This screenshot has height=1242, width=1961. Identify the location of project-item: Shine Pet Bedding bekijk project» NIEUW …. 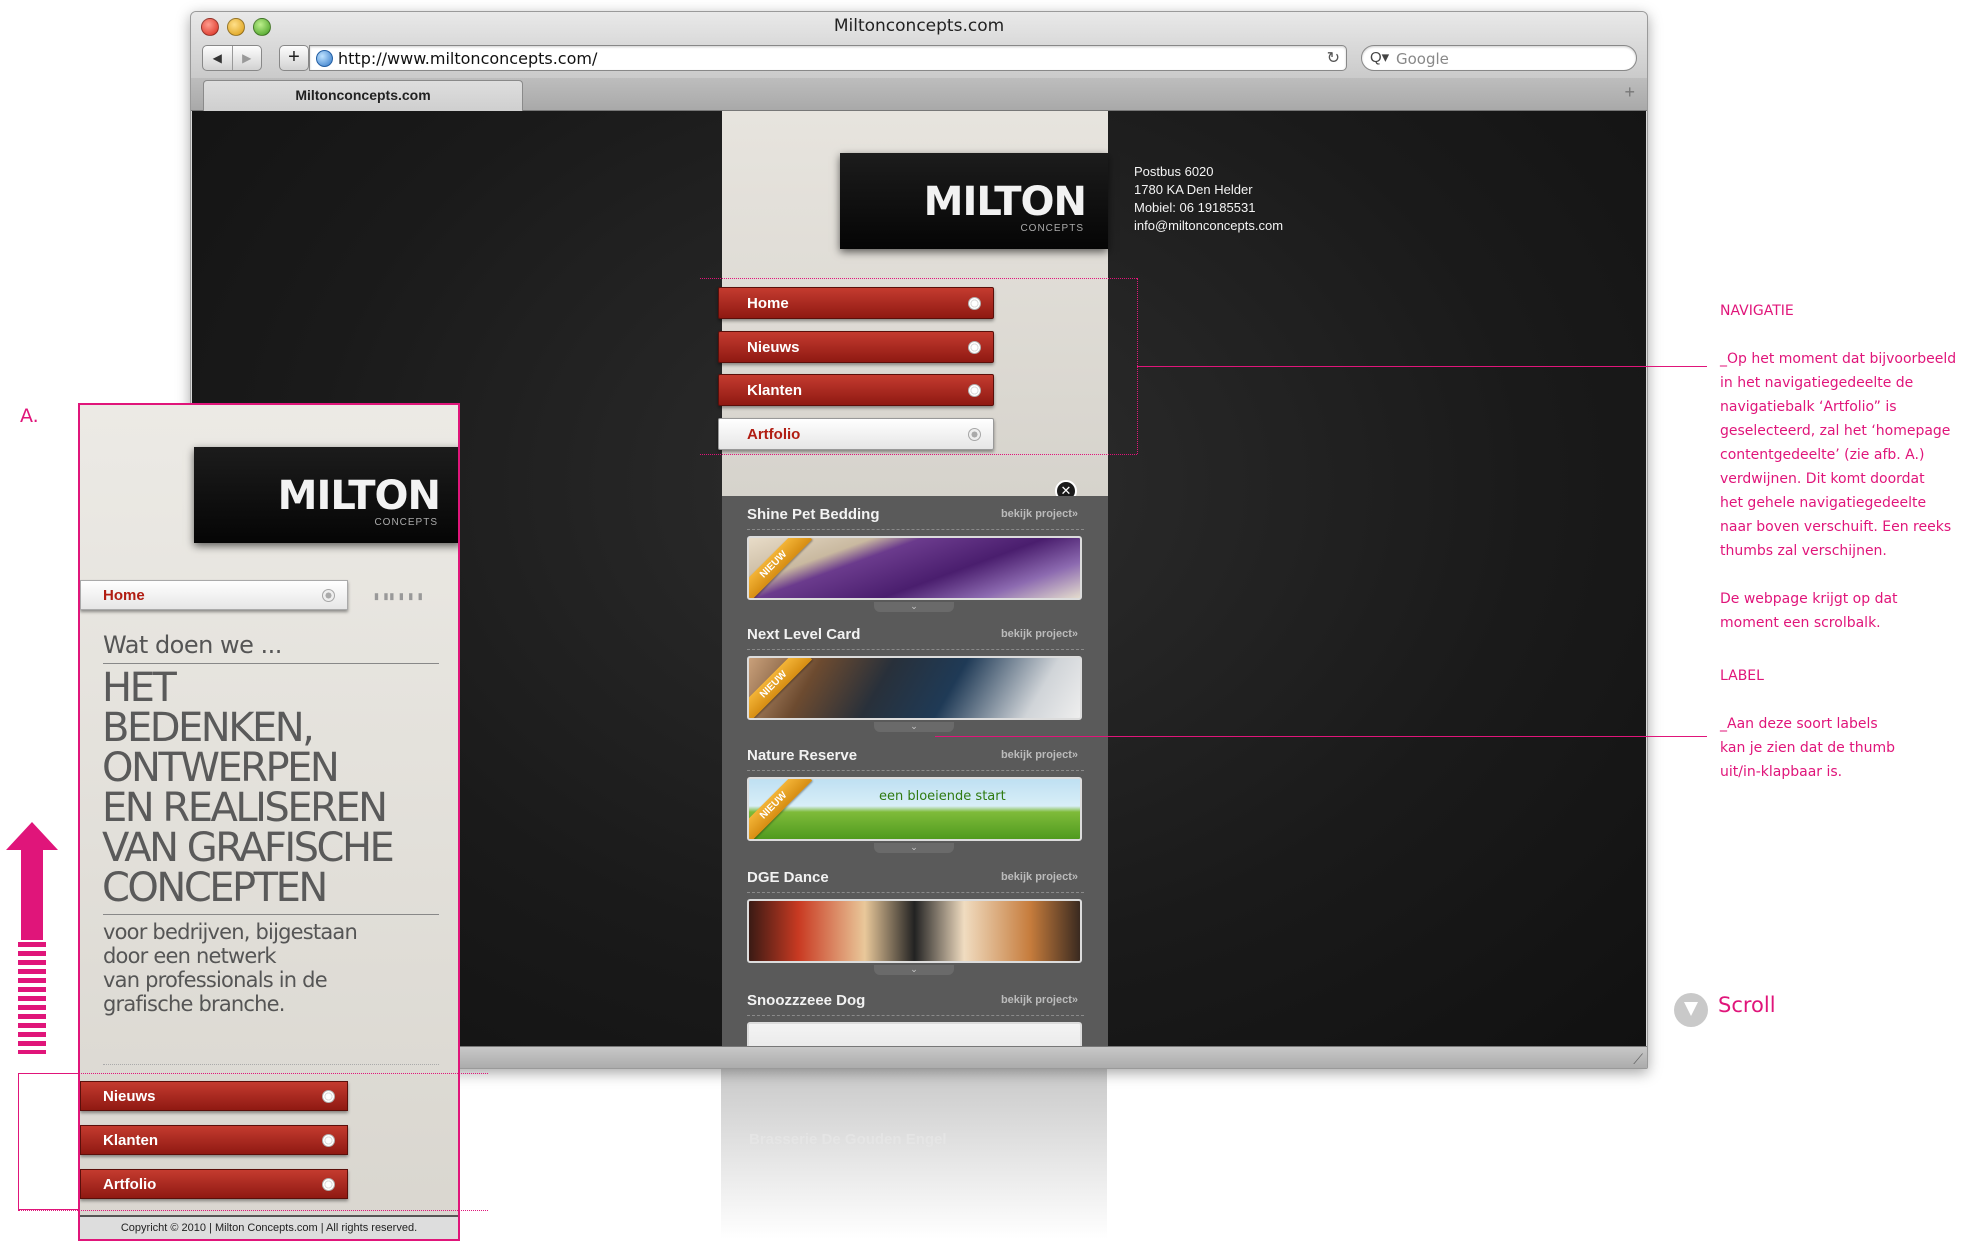
(915, 556).